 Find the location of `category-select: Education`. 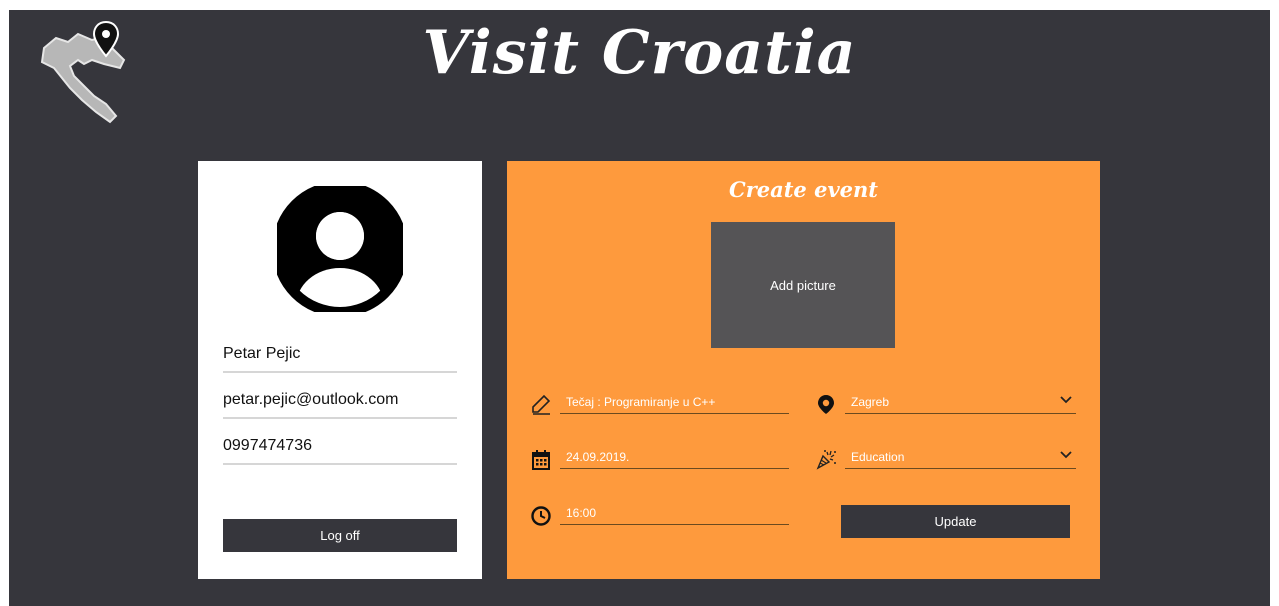

category-select: Education is located at coordinates (960, 458).